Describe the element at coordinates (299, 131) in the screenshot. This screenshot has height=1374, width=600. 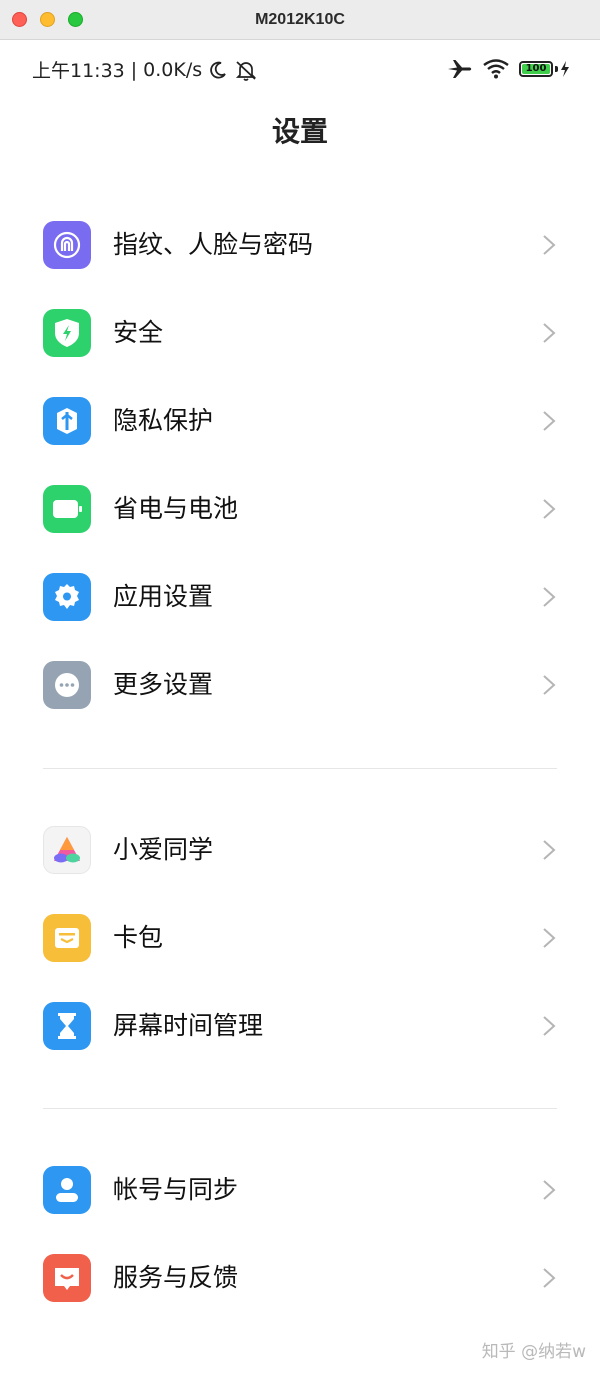
I see `page-title: 设置` at that location.